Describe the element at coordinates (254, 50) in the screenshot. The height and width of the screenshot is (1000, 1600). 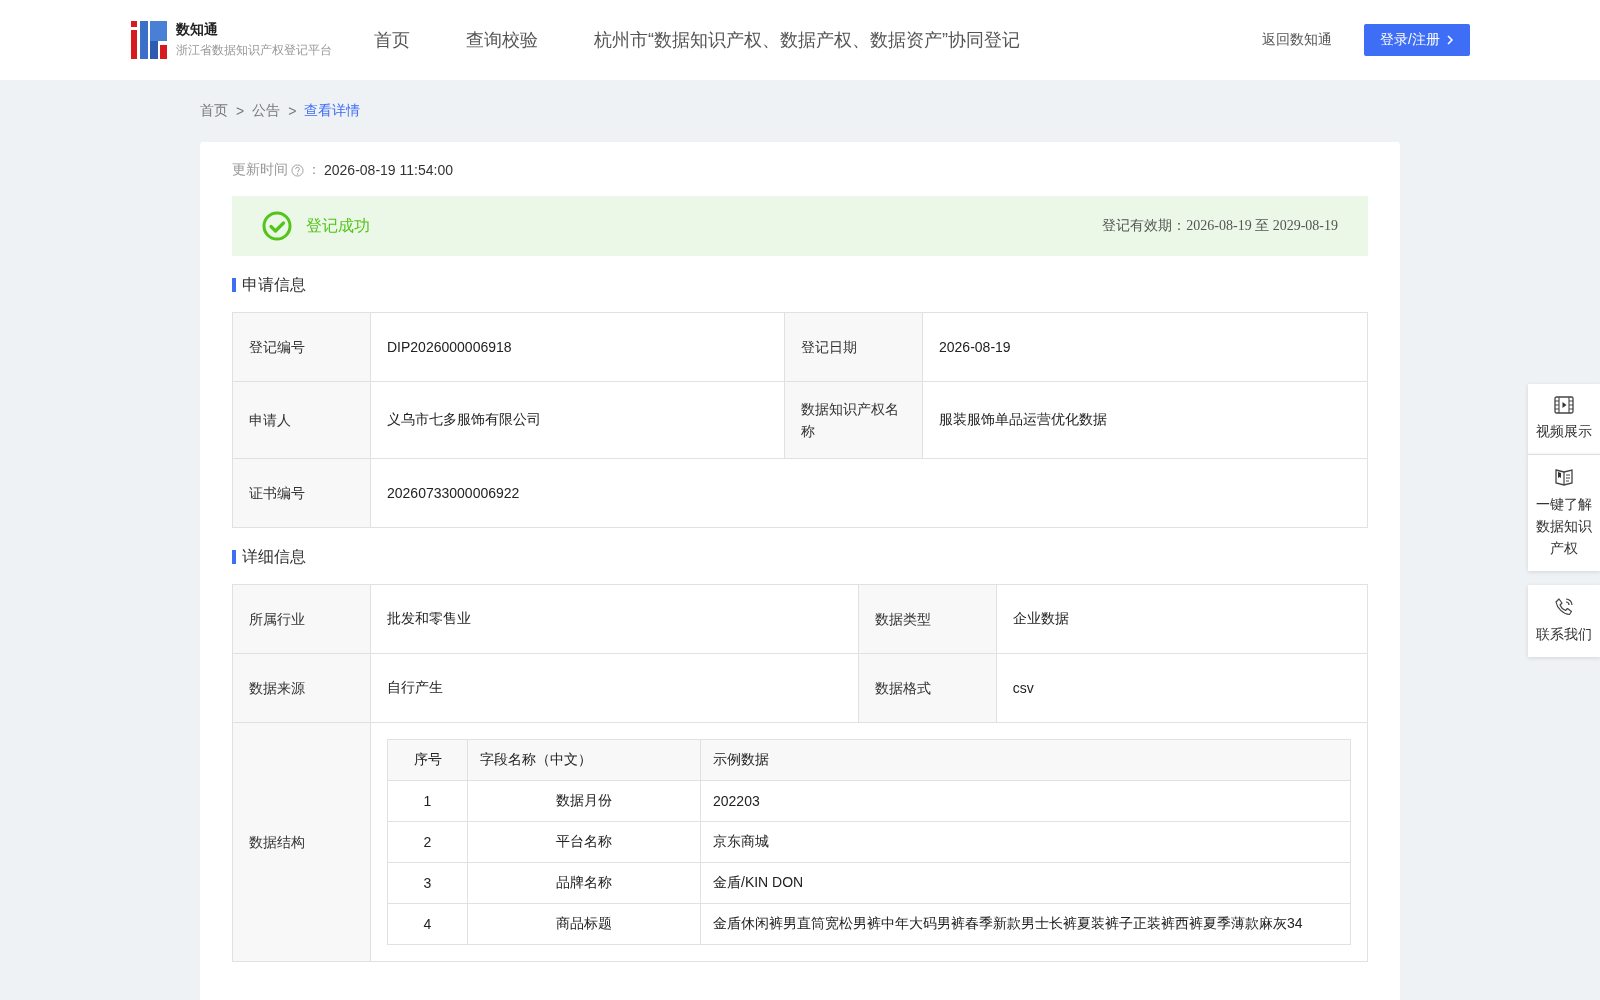
I see `brand-subtitle: 浙江省数据知识产权登记平台` at that location.